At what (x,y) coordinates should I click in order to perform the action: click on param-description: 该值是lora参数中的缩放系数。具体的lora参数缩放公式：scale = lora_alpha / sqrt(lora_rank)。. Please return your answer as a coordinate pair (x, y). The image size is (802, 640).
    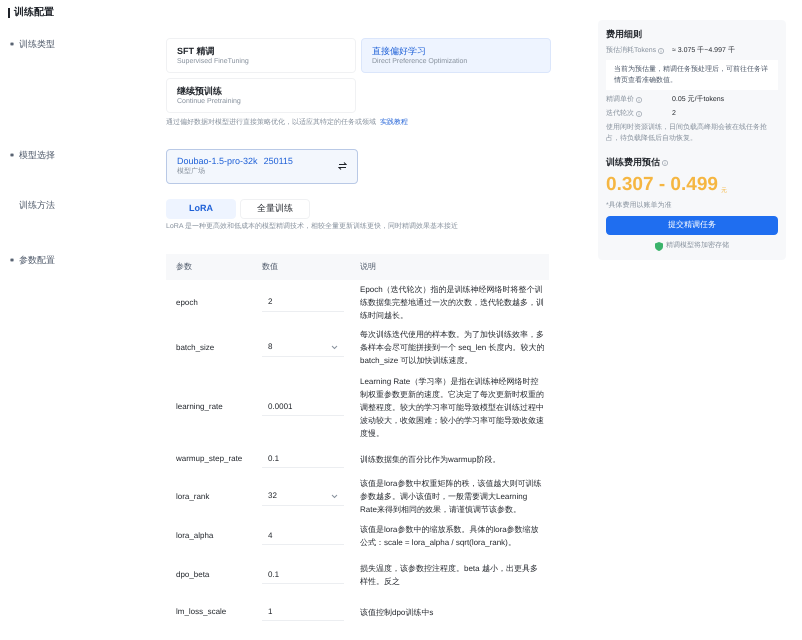
    Looking at the image, I should click on (450, 536).